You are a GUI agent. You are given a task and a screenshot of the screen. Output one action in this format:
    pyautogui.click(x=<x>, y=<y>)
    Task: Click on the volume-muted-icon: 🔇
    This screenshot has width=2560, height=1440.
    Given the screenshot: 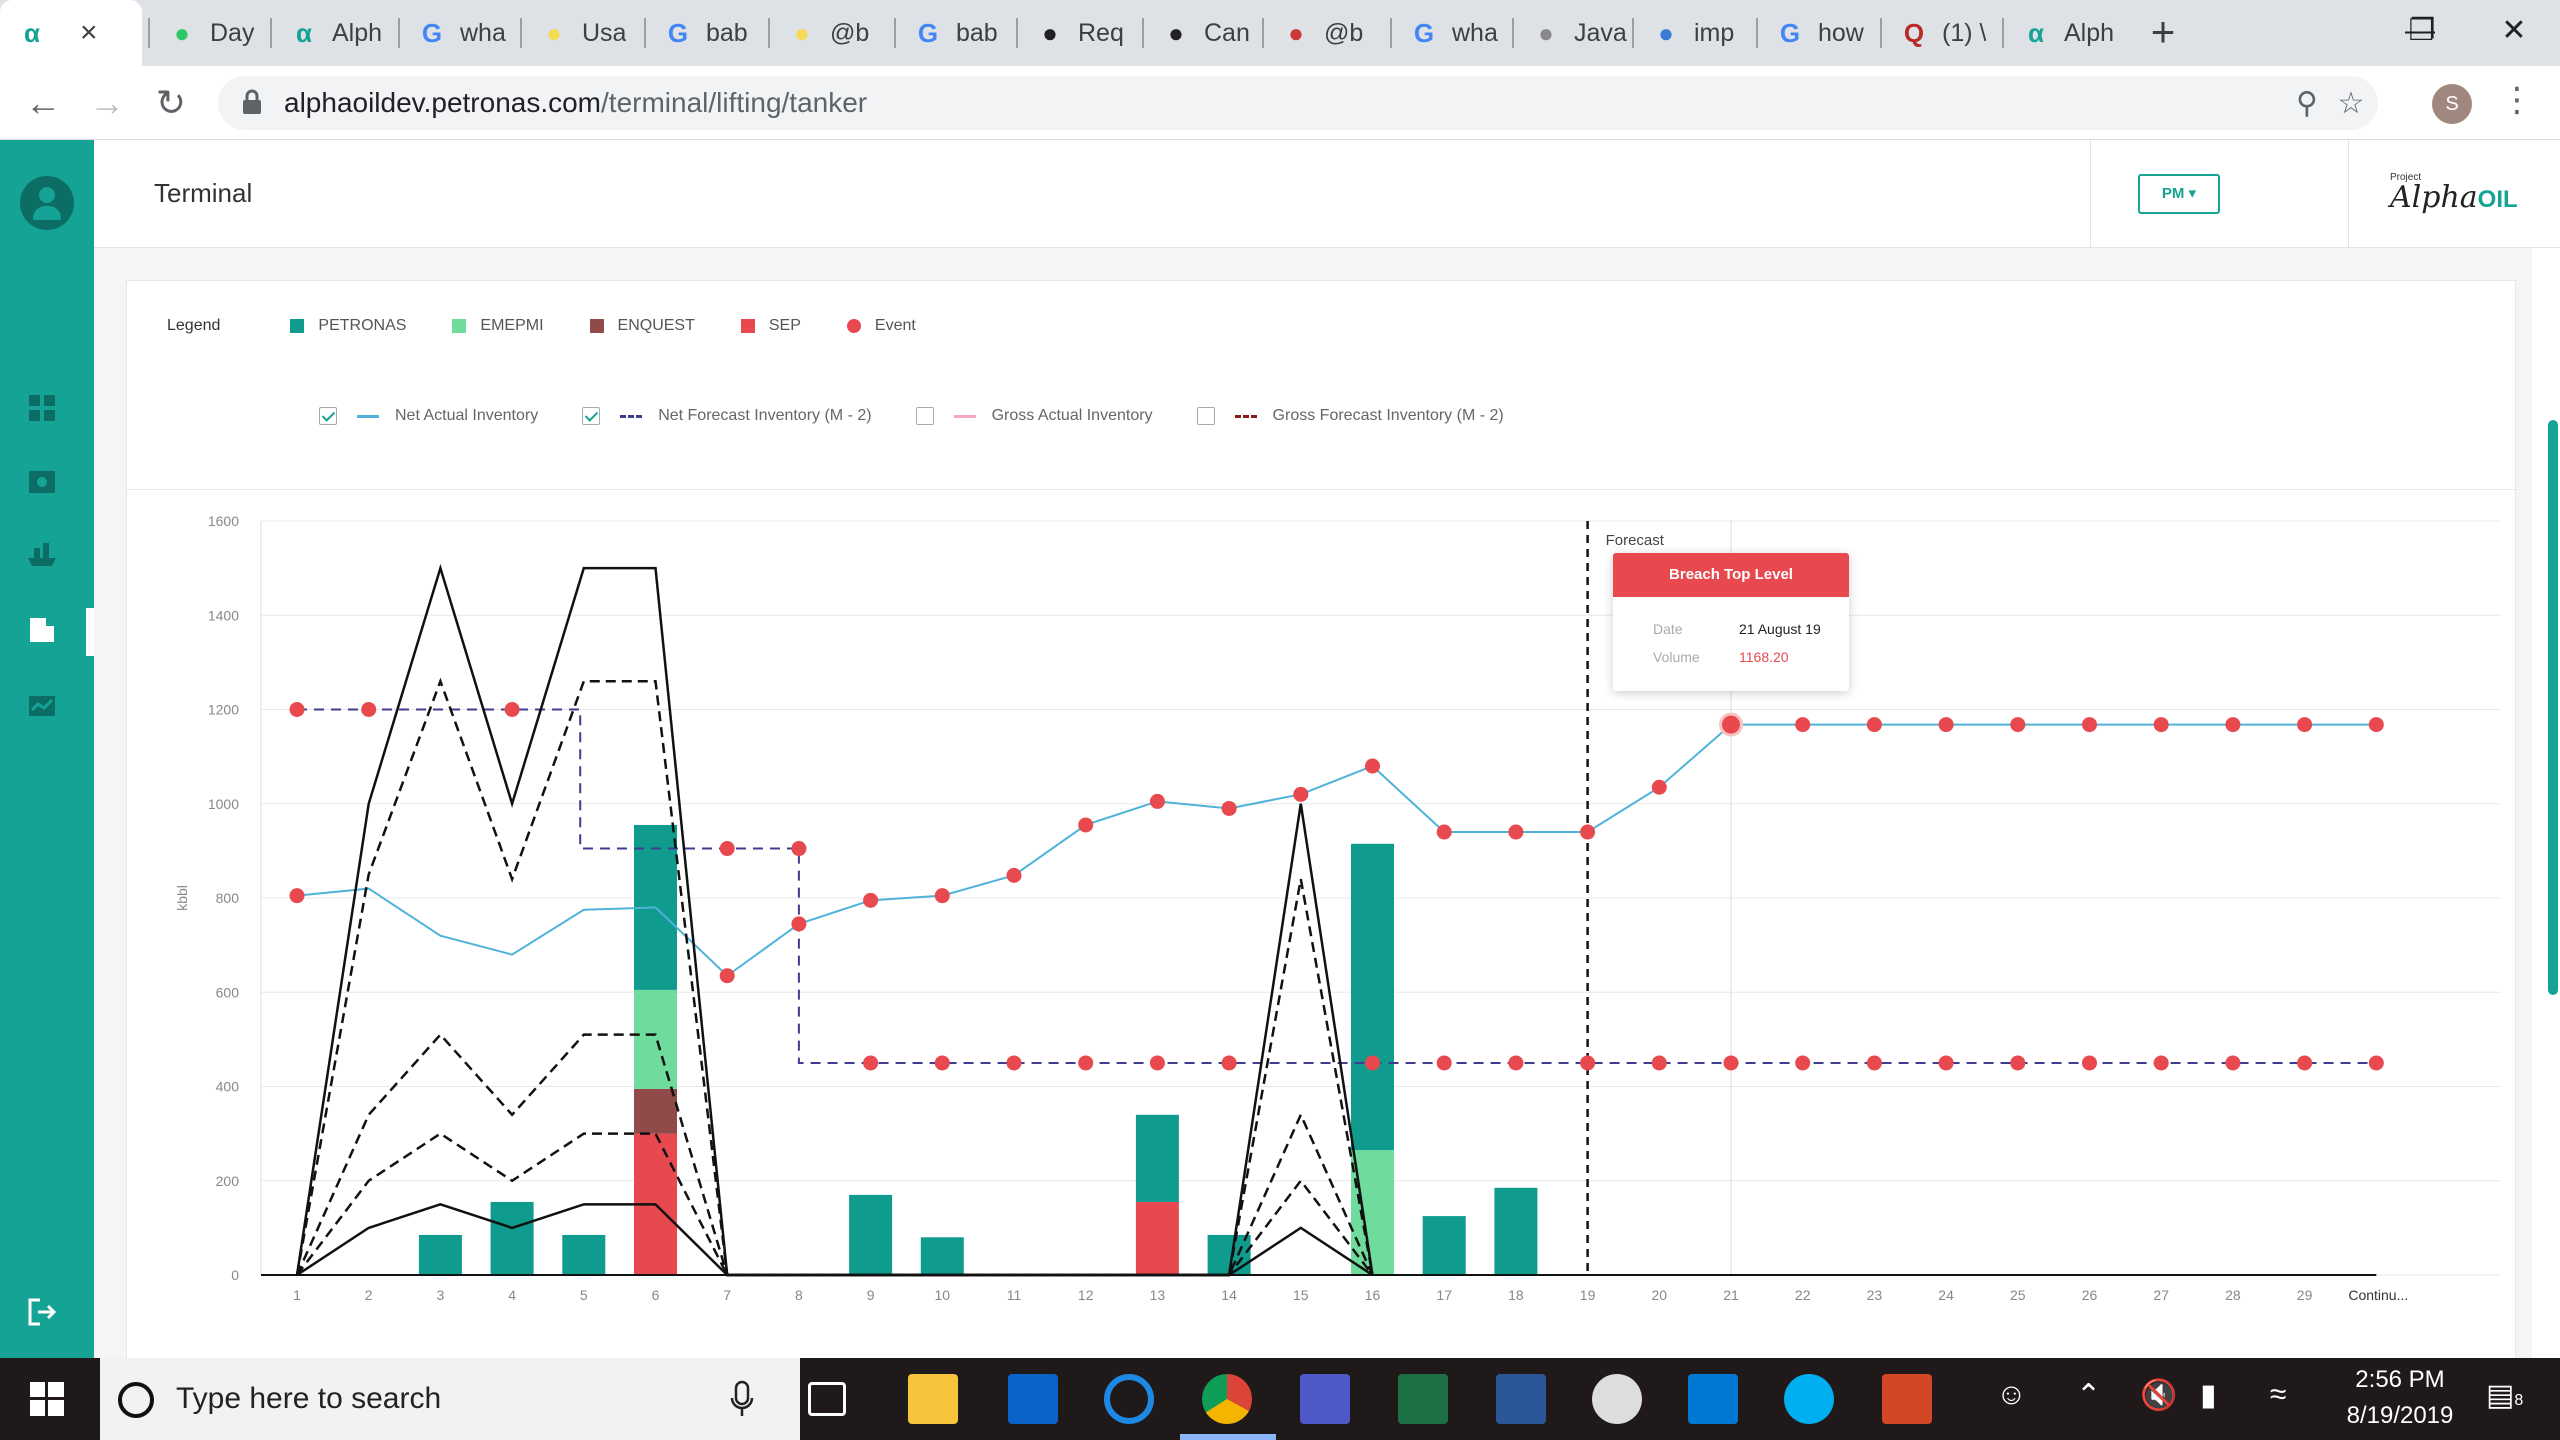 What is the action you would take?
    pyautogui.click(x=2158, y=1395)
    